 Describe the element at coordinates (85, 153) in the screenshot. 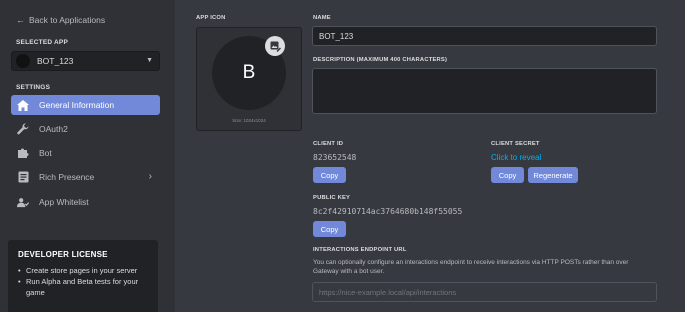

I see `sidebar-item-bot: Bot` at that location.